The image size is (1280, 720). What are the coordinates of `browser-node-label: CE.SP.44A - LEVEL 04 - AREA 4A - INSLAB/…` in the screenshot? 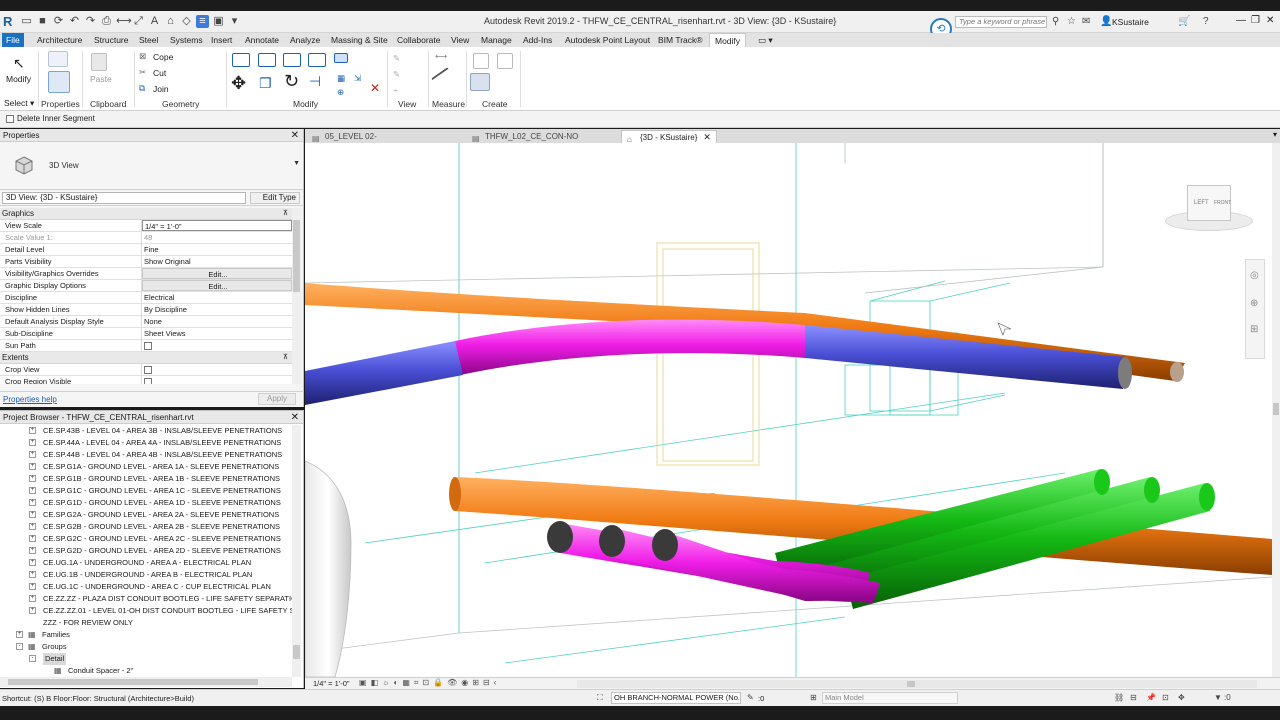 It's located at (162, 443).